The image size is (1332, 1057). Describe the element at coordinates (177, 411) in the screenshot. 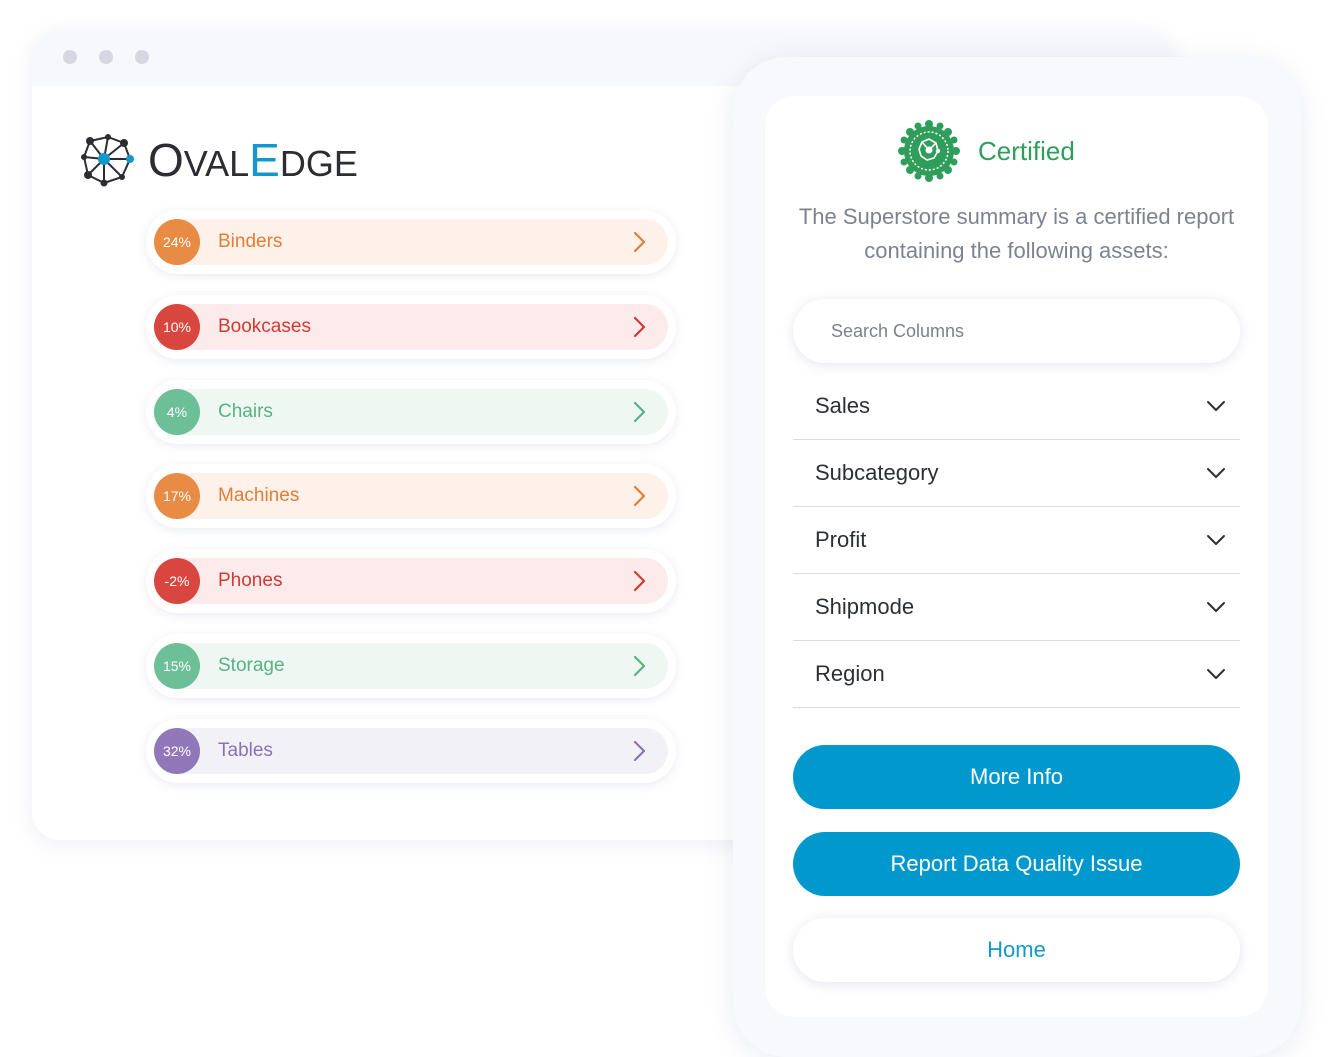

I see `category-percent-badge: 4%` at that location.